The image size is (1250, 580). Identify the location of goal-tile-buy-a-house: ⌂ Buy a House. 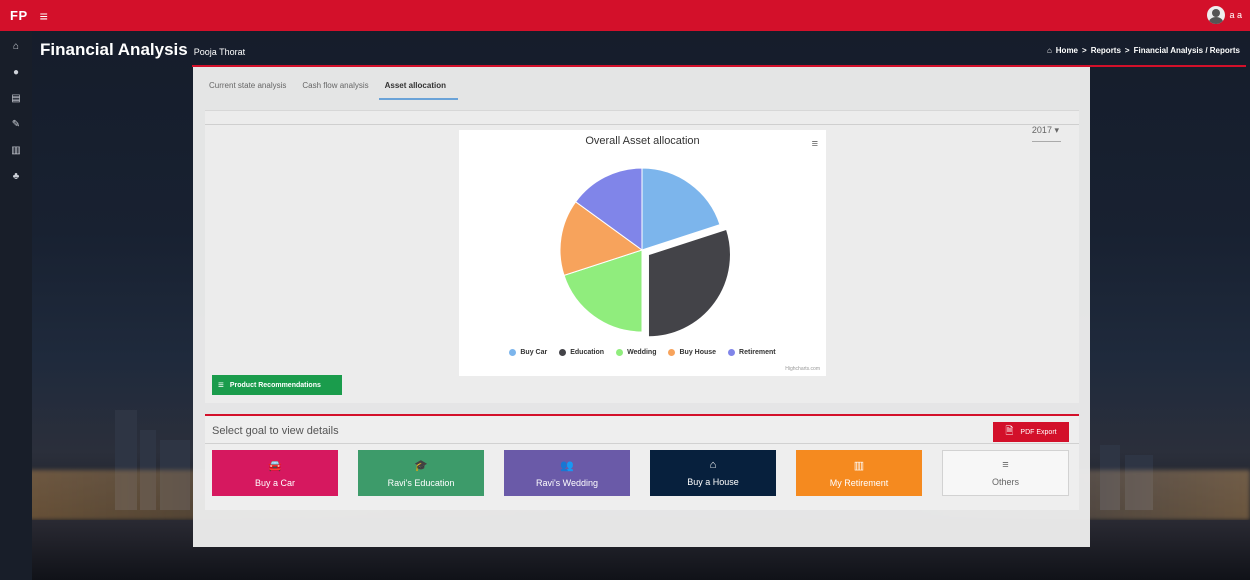
(713, 473).